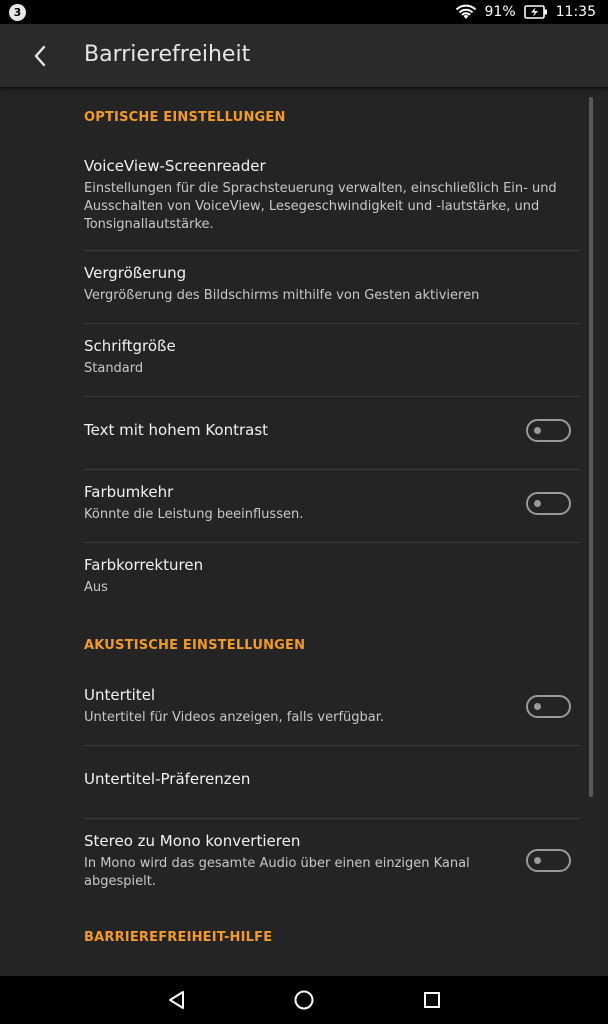  I want to click on page-title: Barrierefreiheit, so click(167, 54).